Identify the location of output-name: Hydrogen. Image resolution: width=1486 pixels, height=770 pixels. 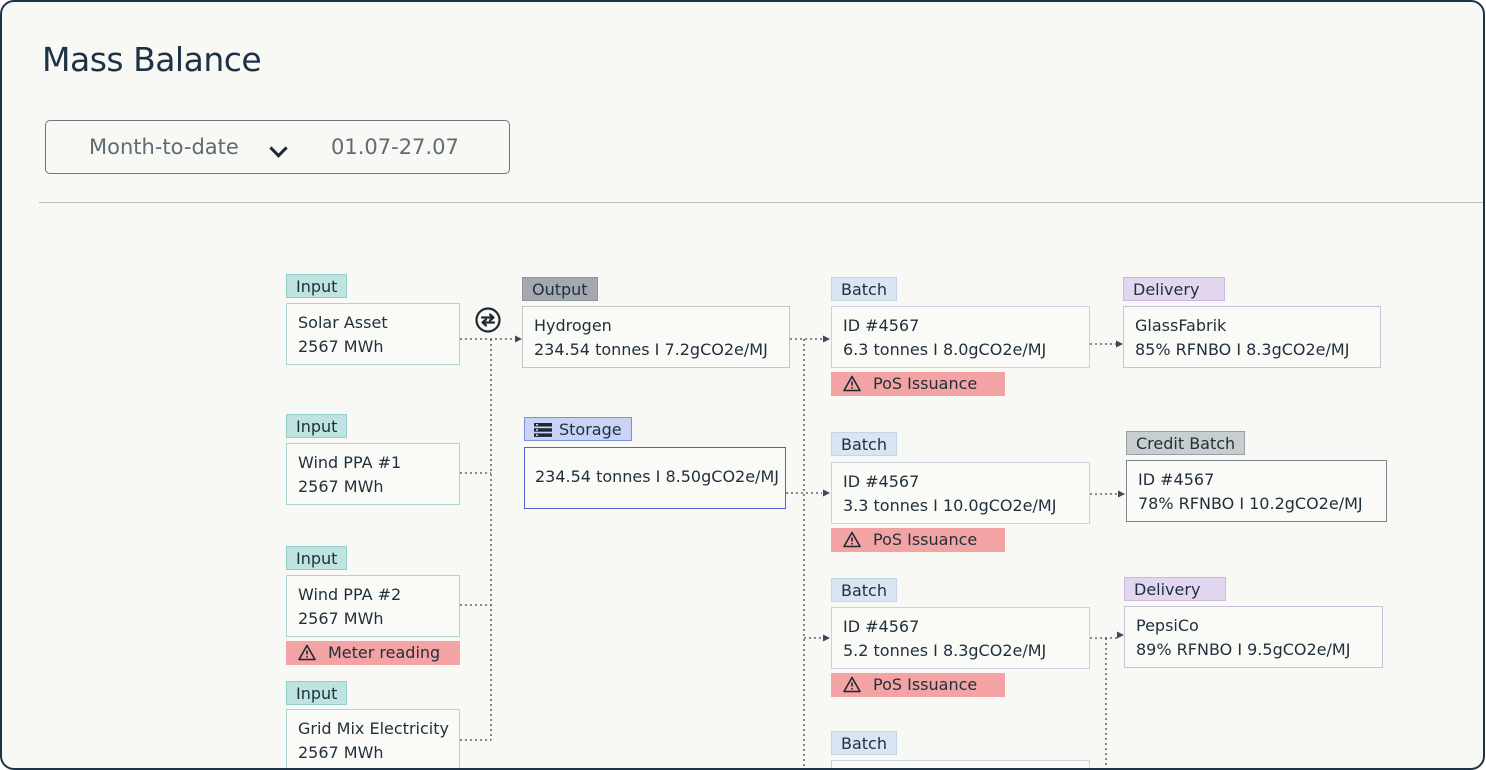
(573, 325).